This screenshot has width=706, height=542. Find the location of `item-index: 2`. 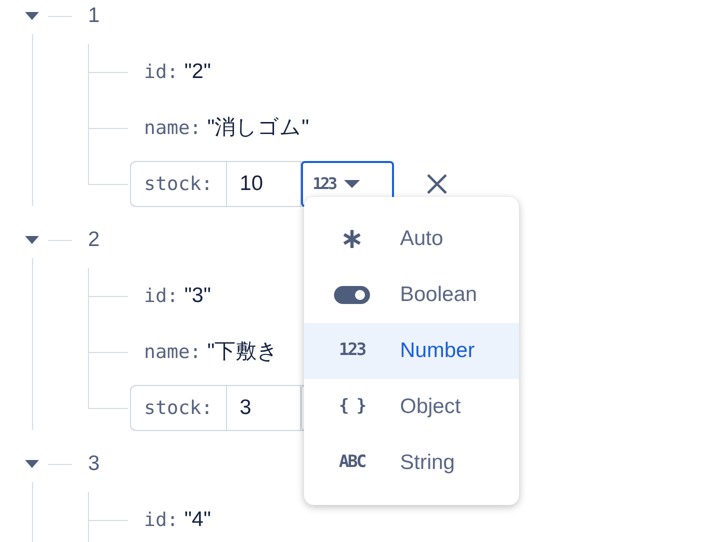

item-index: 2 is located at coordinates (94, 240).